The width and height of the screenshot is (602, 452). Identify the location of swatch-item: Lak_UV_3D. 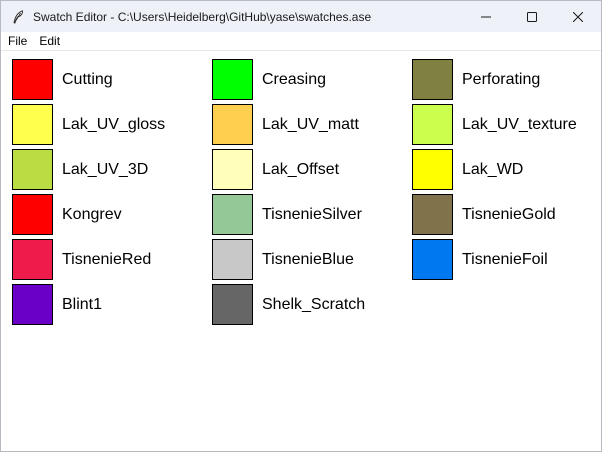
(112, 169).